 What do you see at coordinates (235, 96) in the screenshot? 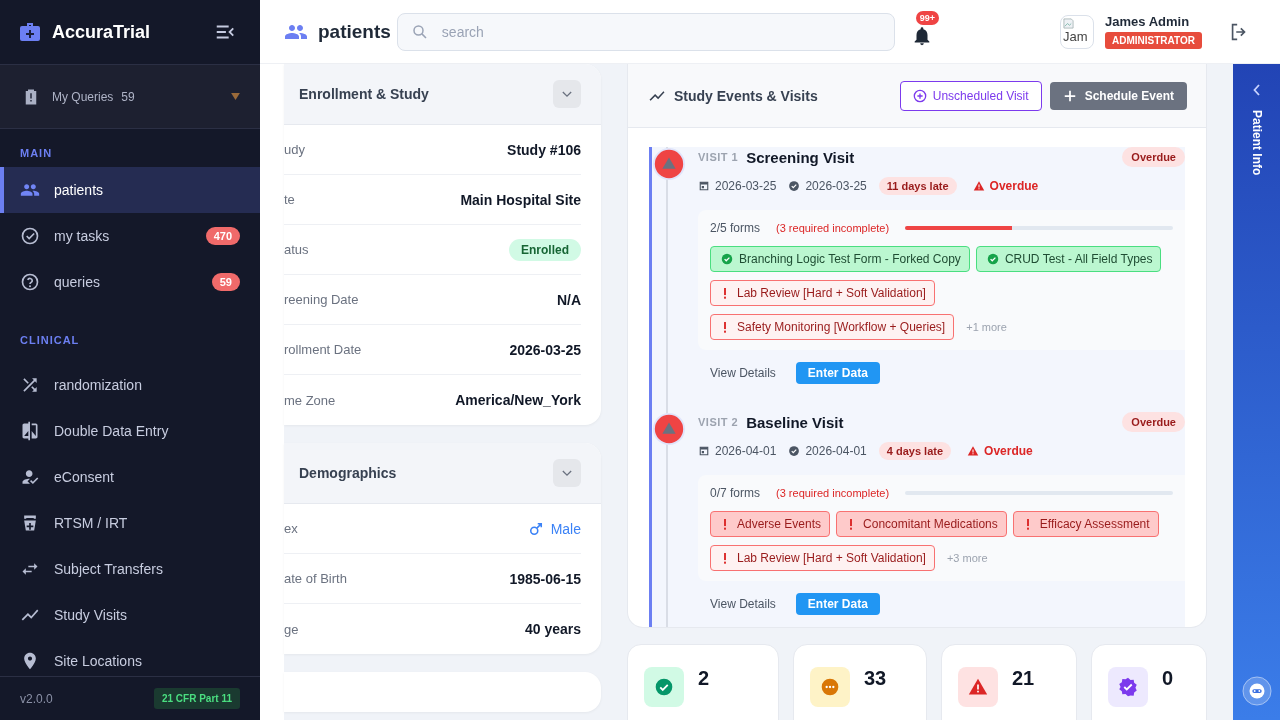
I see `caret-icon` at bounding box center [235, 96].